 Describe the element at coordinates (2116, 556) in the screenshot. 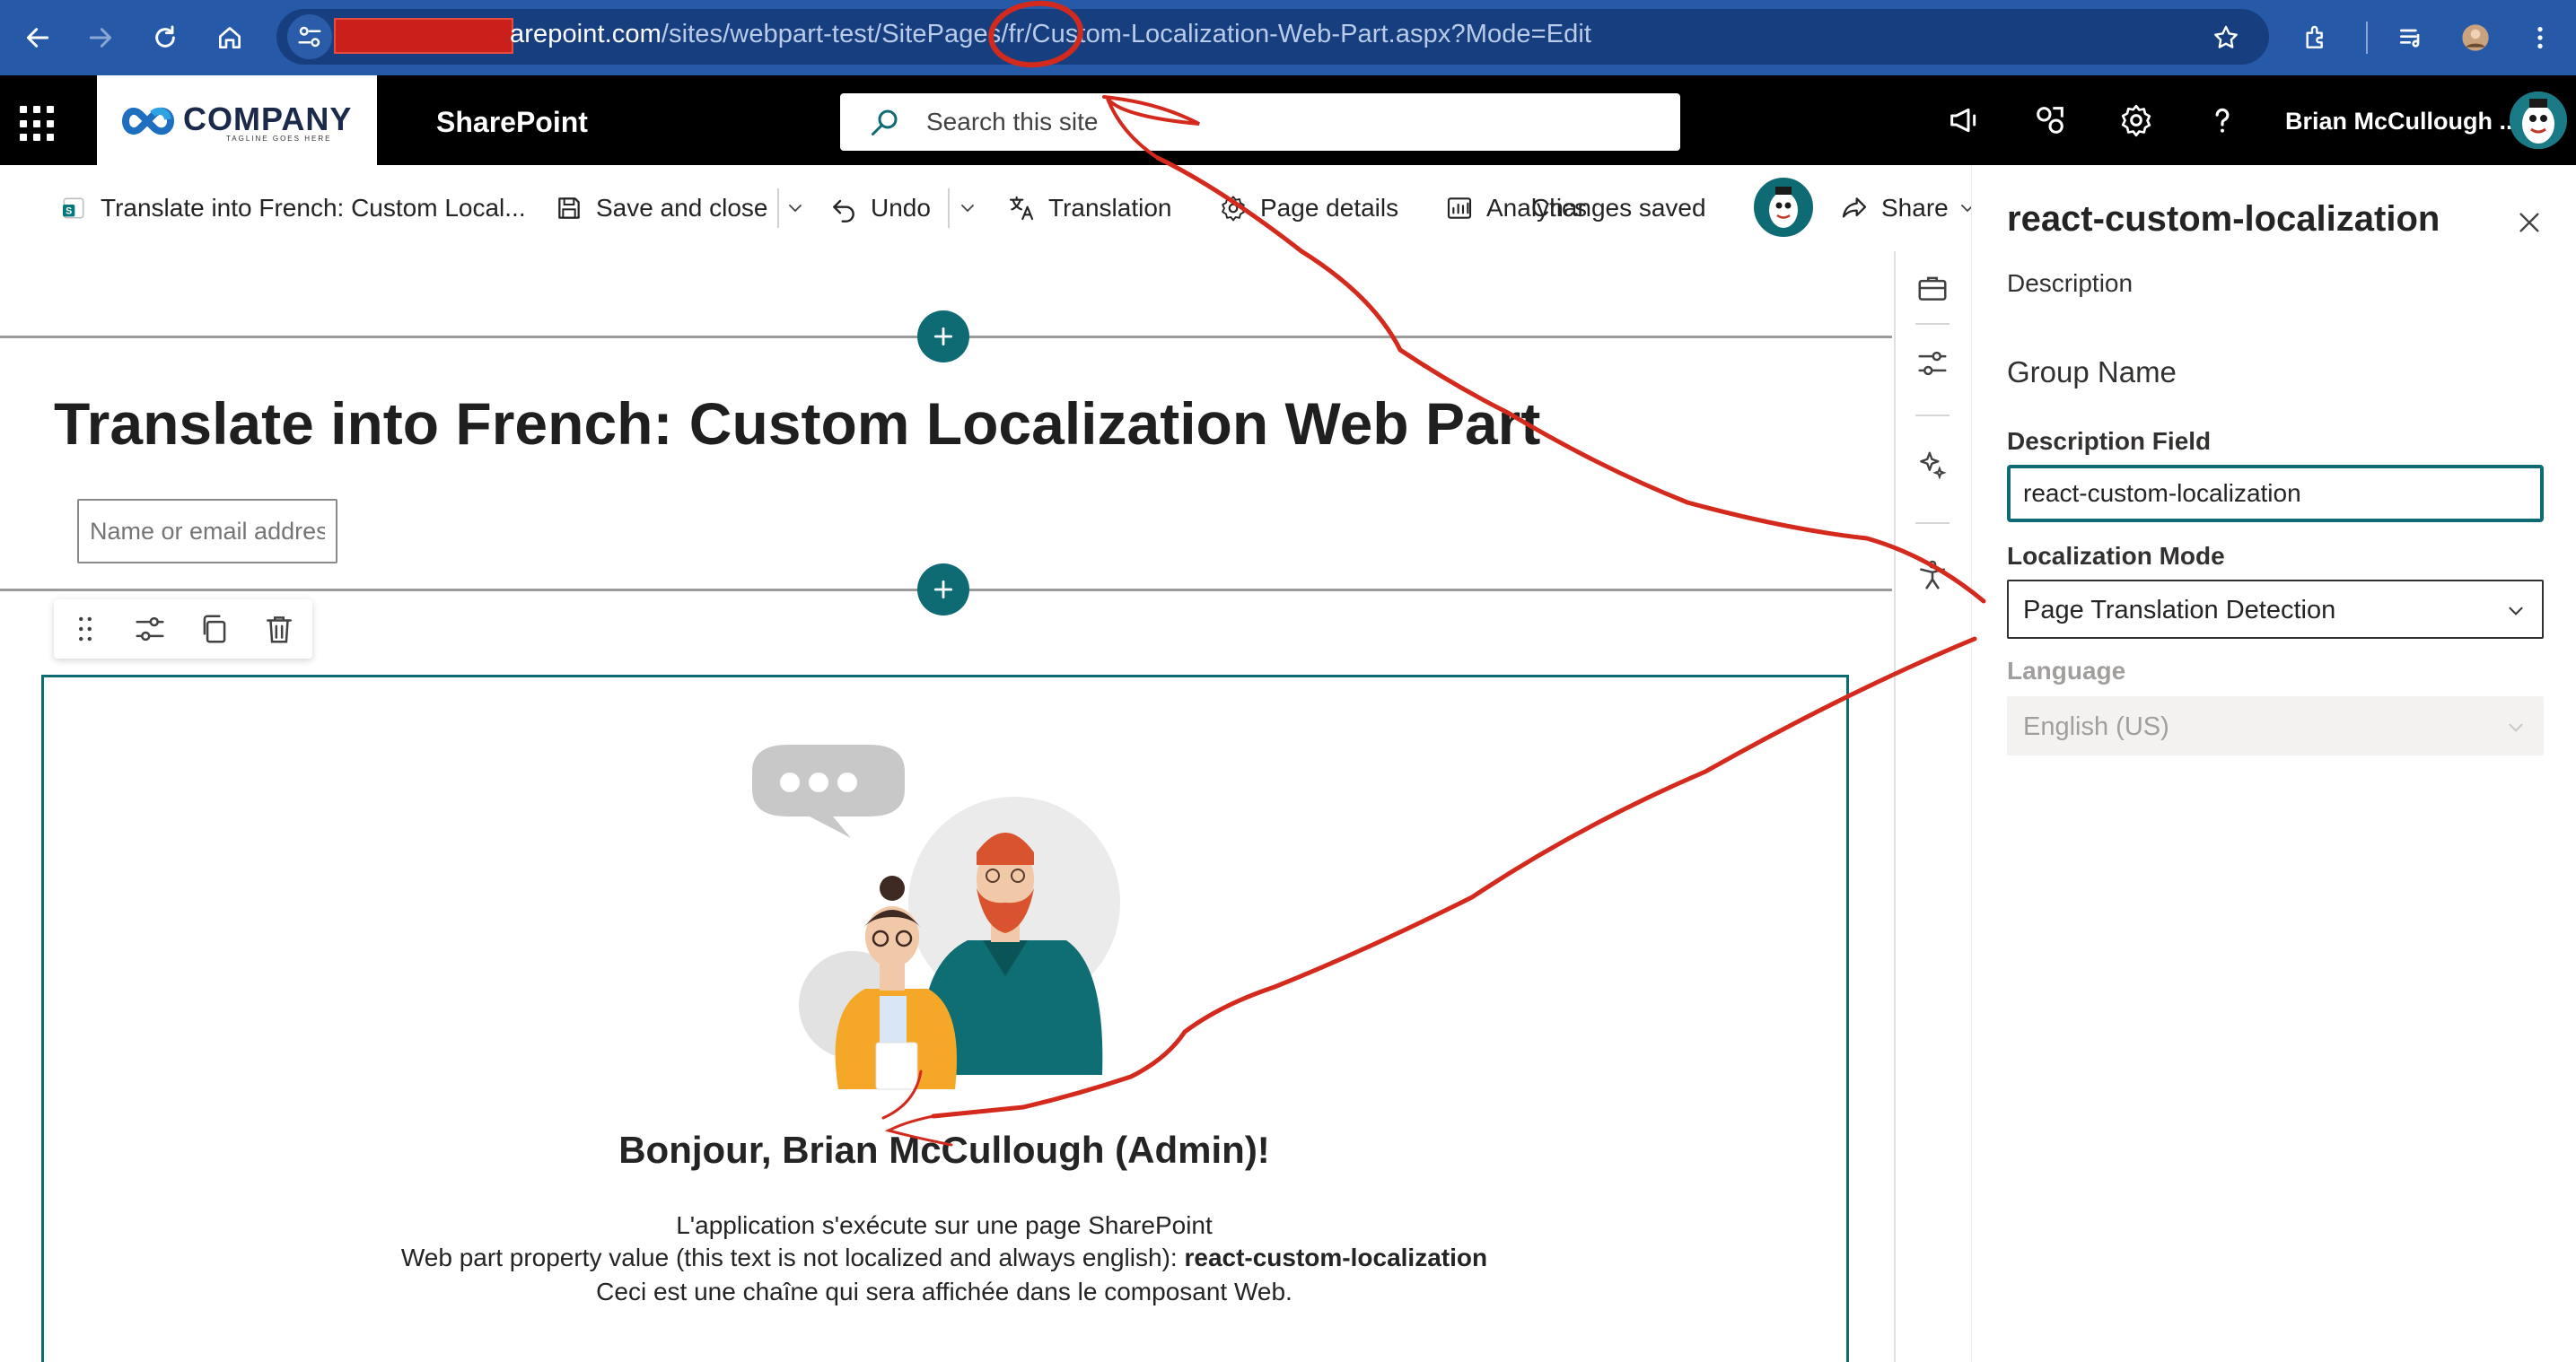

I see `localization-mode-label: Localization Mode` at that location.